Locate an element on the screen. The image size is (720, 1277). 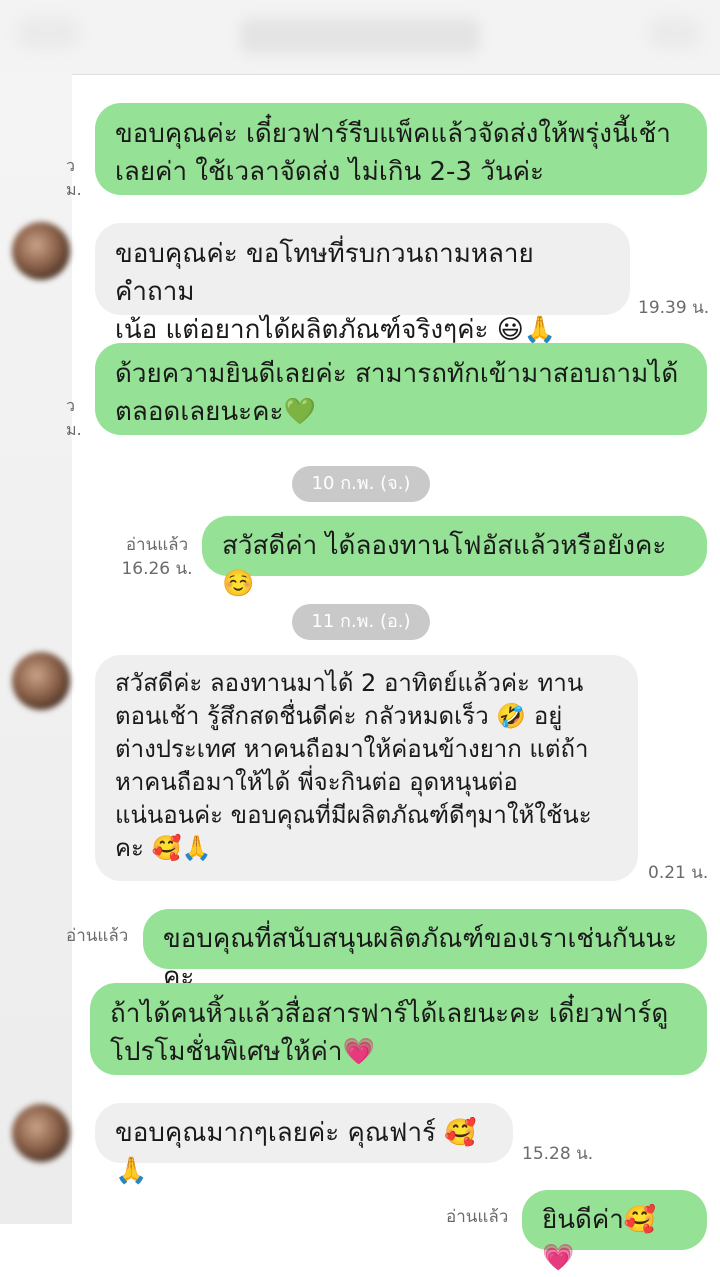
date-separator: 11 ก.พ. (อ.) is located at coordinates (361, 622).